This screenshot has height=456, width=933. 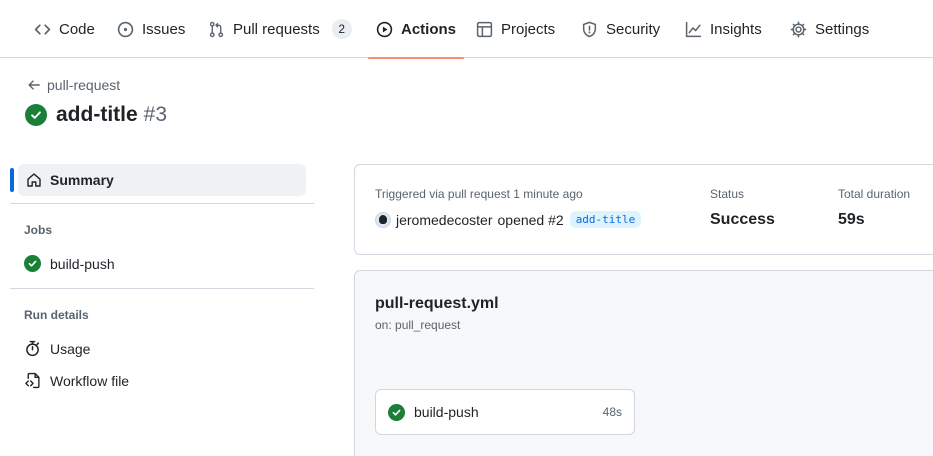 I want to click on shield-icon, so click(x=589, y=29).